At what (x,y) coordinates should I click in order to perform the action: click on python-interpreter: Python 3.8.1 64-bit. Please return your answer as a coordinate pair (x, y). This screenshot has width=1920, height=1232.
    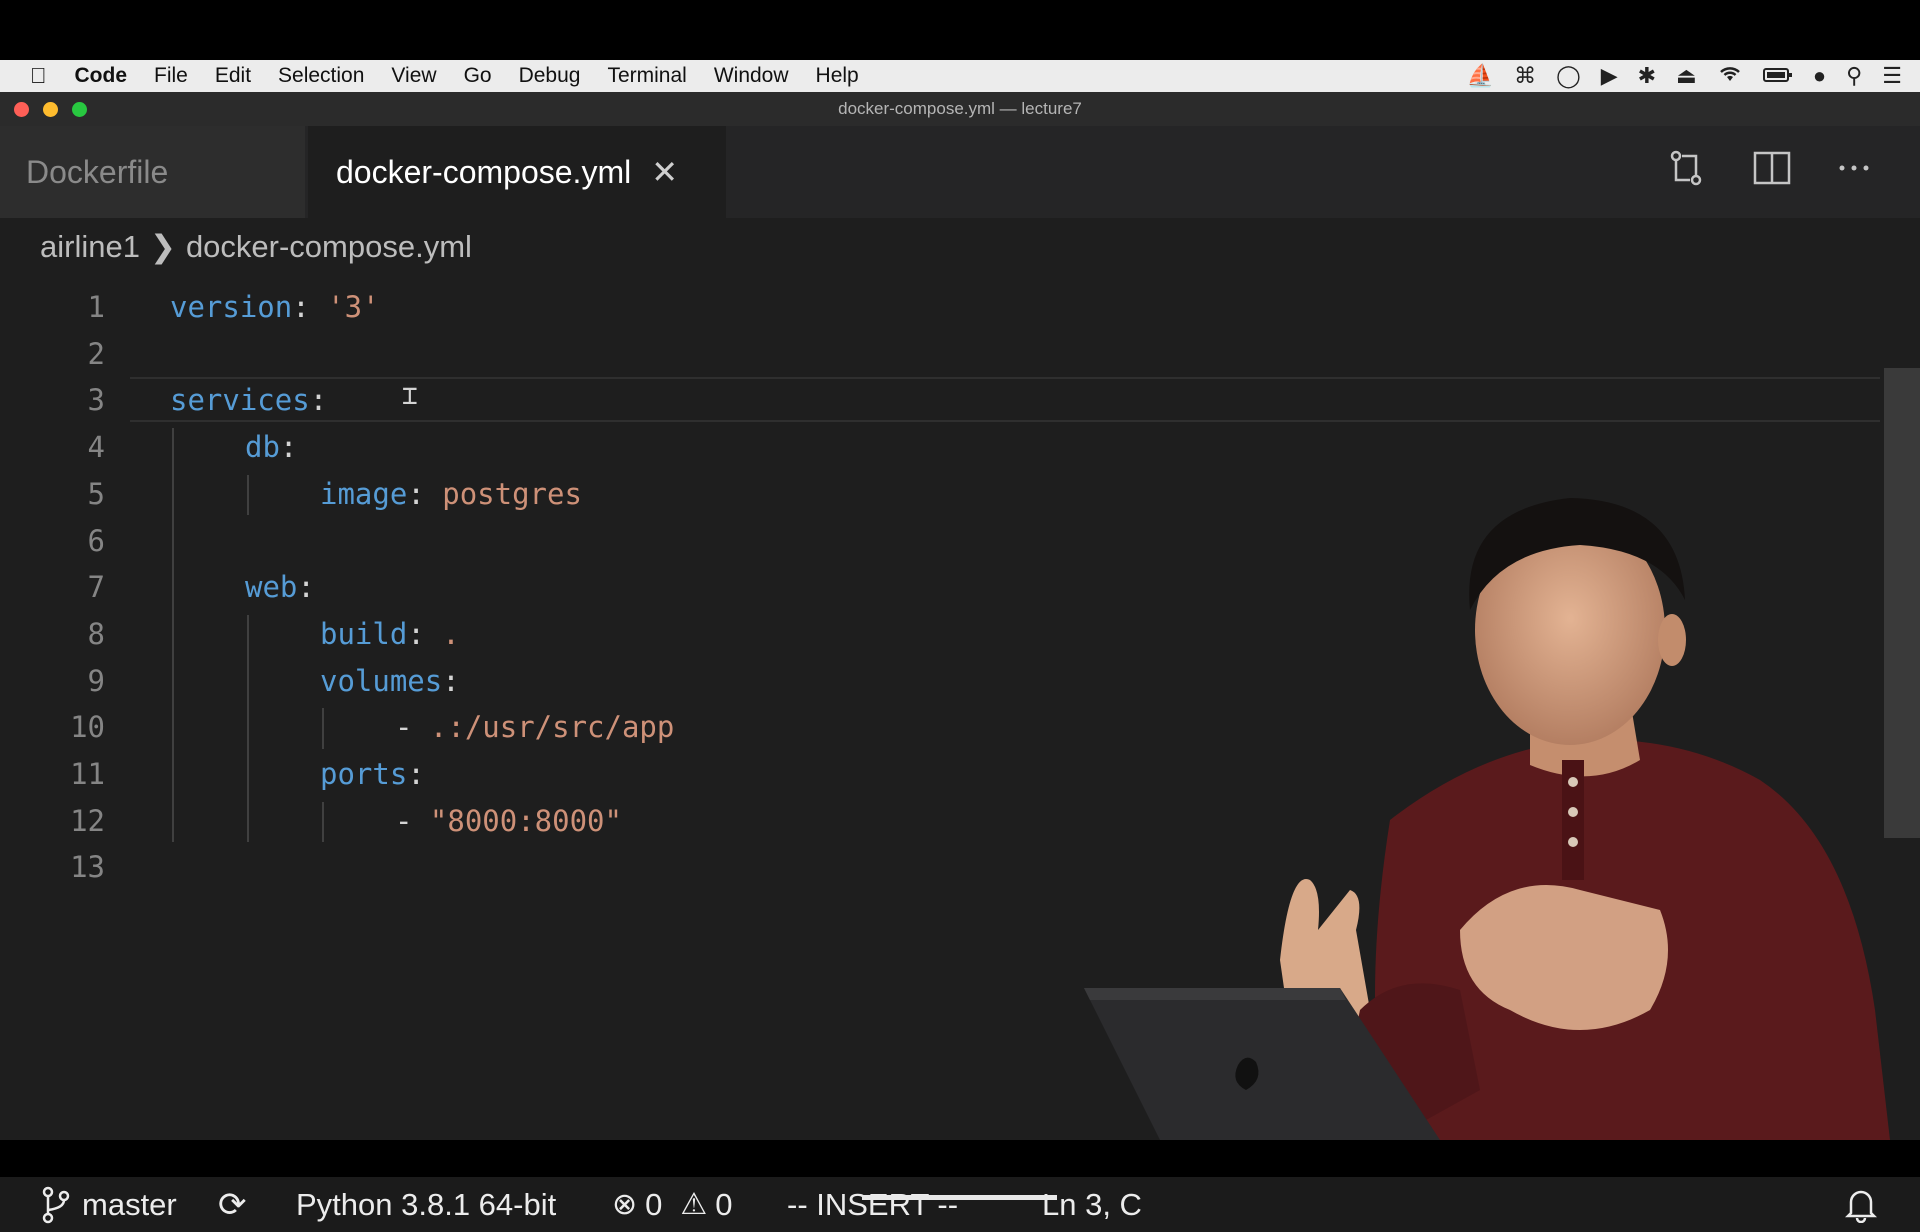
    Looking at the image, I should click on (426, 1204).